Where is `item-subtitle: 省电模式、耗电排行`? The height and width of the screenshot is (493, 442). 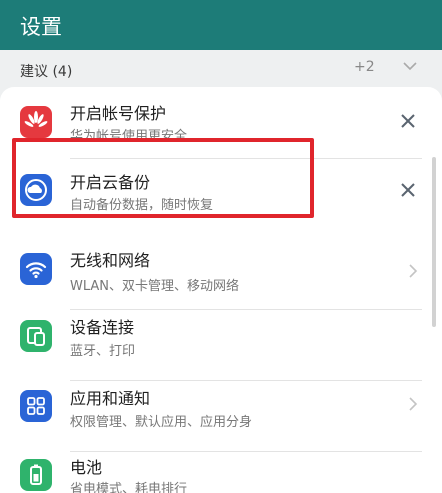 item-subtitle: 省电模式、耗电排行 is located at coordinates (129, 487).